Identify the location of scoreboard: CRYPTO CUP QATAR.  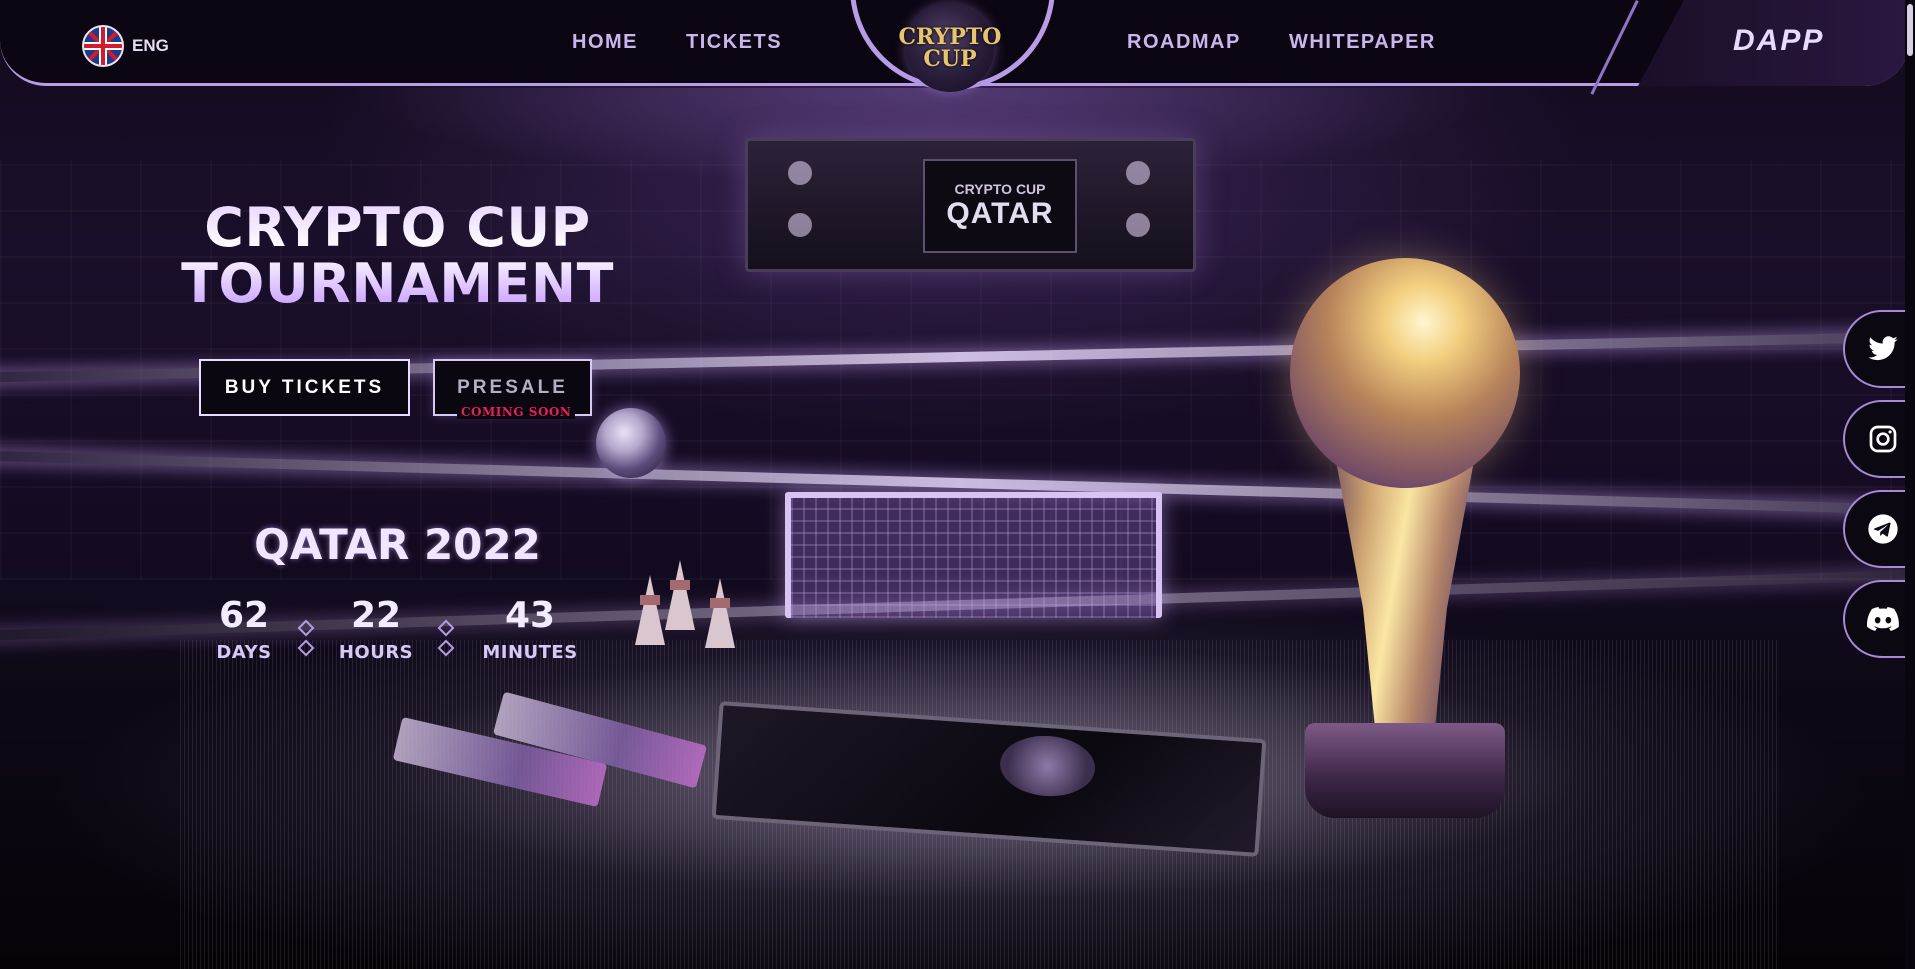
(970, 205).